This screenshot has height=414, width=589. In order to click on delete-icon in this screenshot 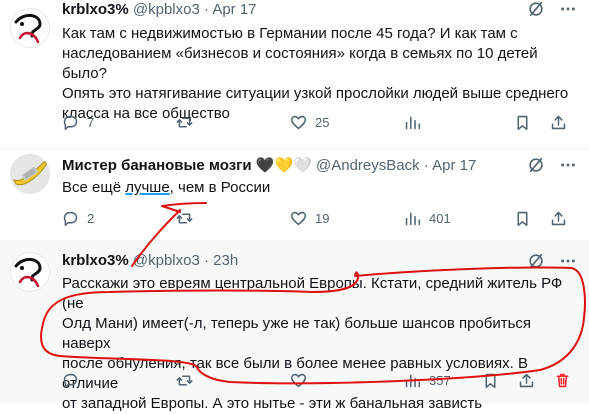, I will do `click(562, 380)`.